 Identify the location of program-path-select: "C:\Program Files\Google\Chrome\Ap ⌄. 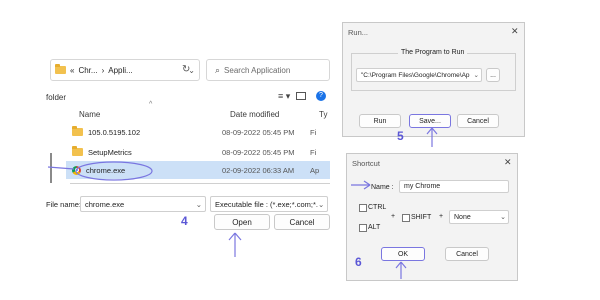
(419, 75).